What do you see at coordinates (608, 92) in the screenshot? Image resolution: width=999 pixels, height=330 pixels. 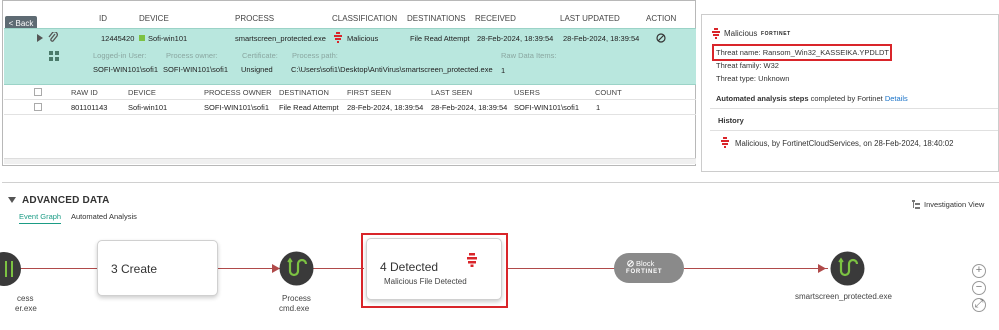 I see `sub-header-count: COUNT` at bounding box center [608, 92].